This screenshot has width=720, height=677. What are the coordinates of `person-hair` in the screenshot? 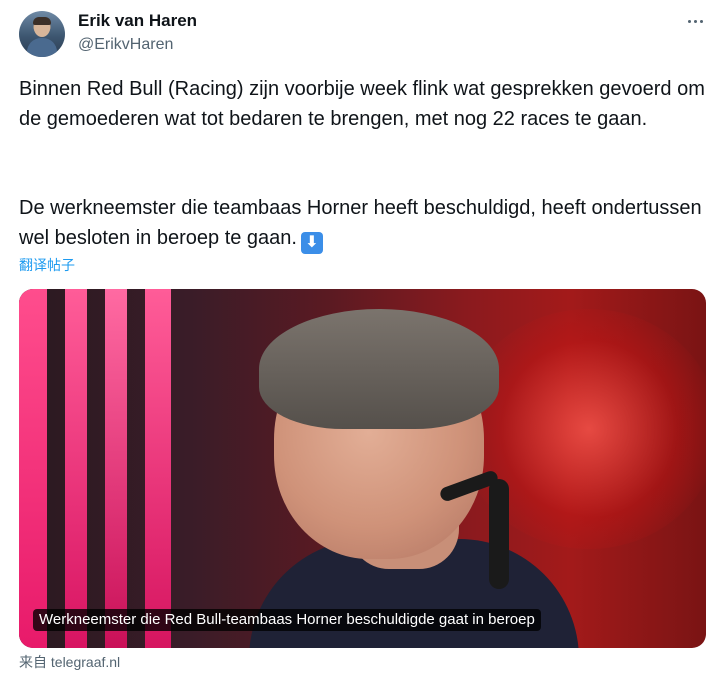 It's located at (379, 369).